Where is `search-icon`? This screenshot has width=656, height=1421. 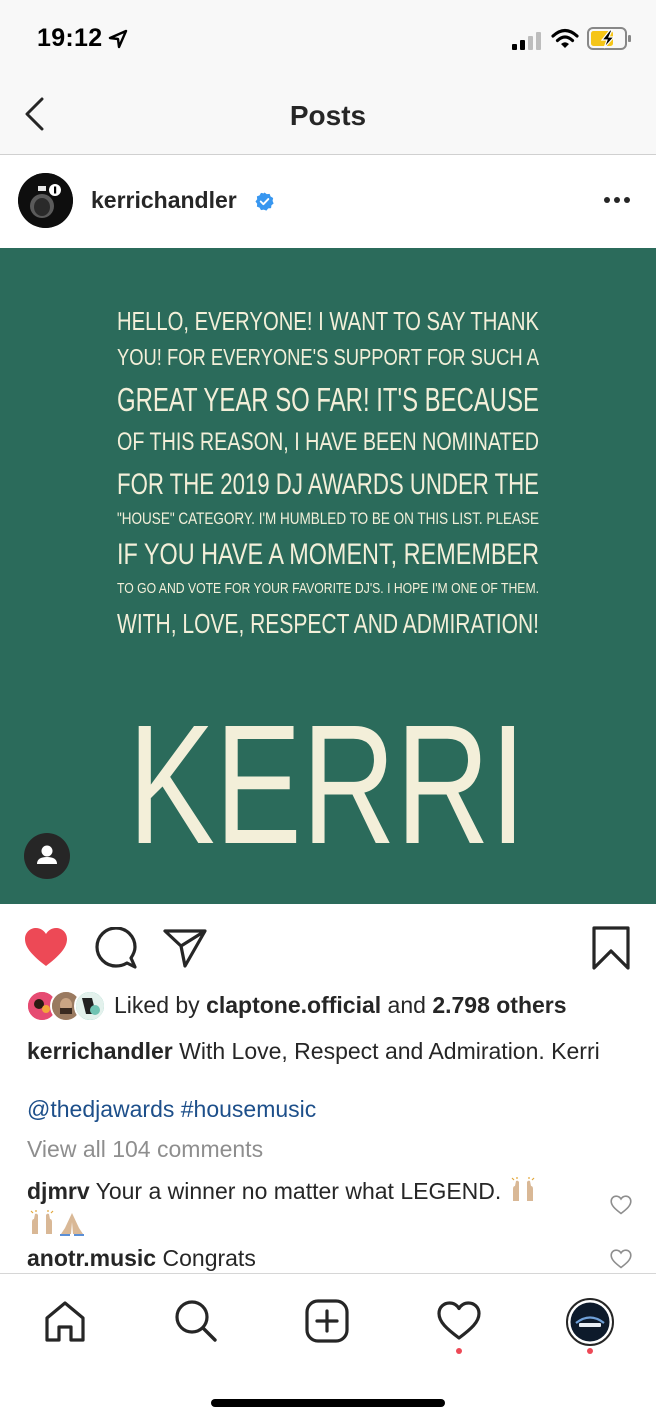
search-icon is located at coordinates (196, 1321).